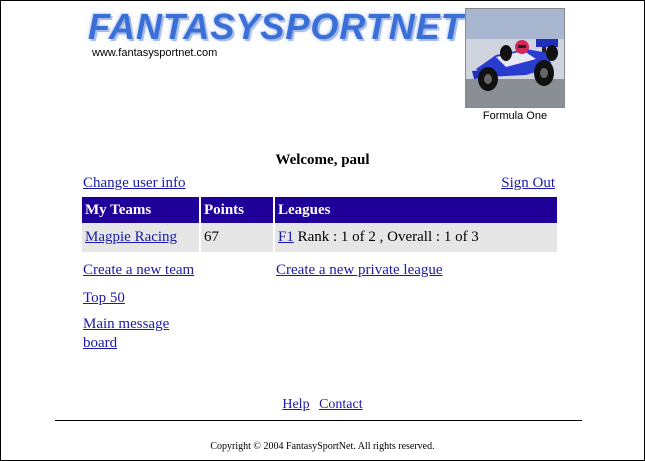  Describe the element at coordinates (155, 53) in the screenshot. I see `site-url: www.fantasysportnet.com` at that location.